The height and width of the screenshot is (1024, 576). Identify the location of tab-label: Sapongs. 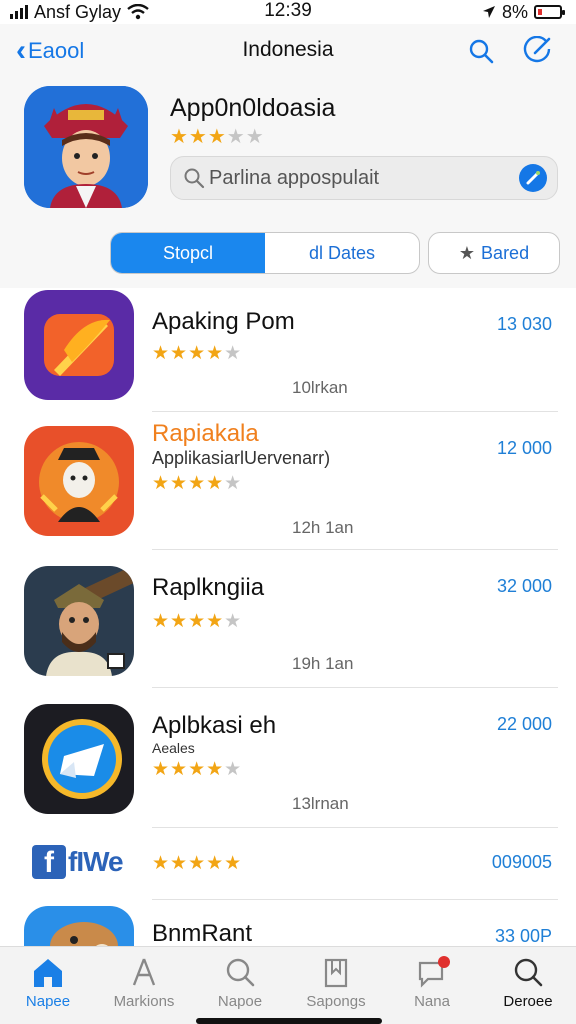
(336, 1001).